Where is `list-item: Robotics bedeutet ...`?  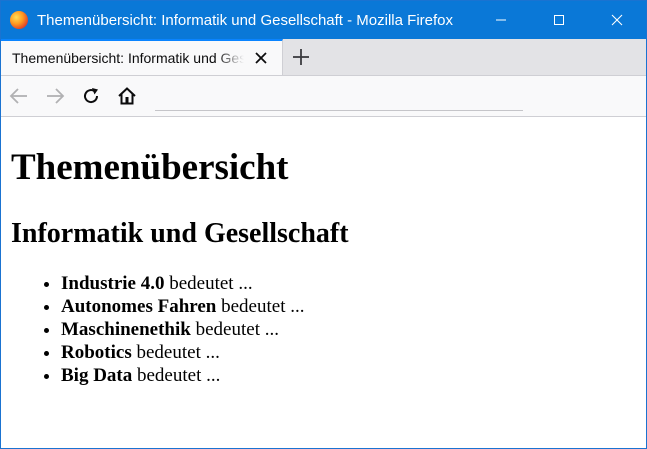
list-item: Robotics bedeutet ... is located at coordinates (348, 352).